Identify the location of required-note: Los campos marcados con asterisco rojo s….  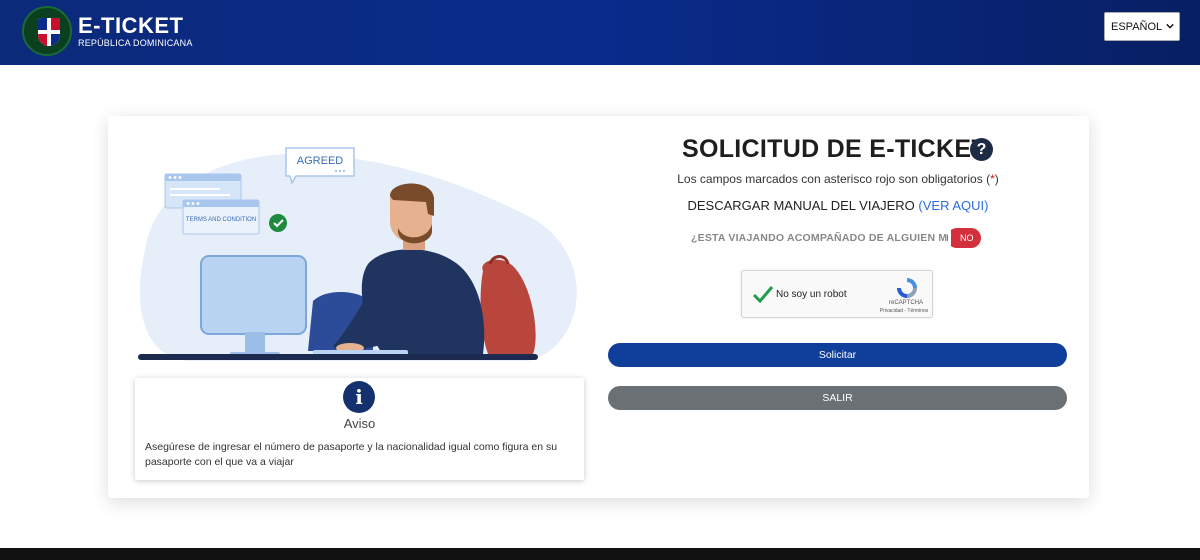
(838, 179).